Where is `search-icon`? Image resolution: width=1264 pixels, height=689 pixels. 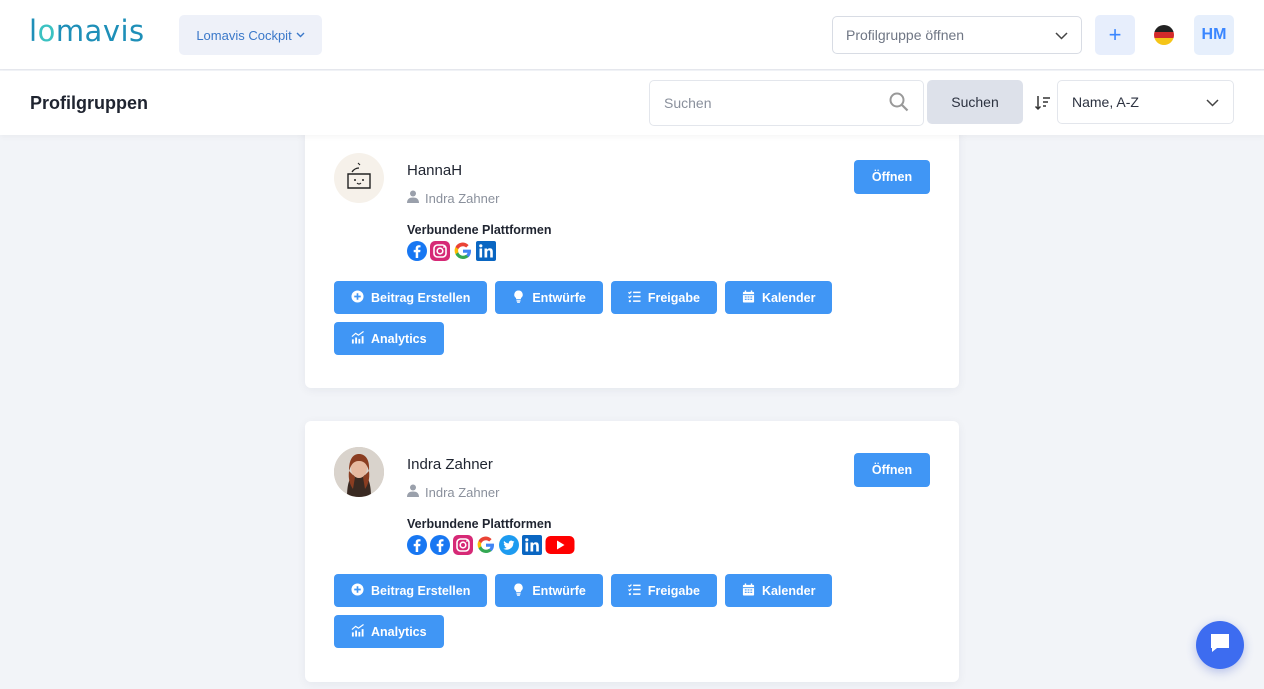 search-icon is located at coordinates (899, 103).